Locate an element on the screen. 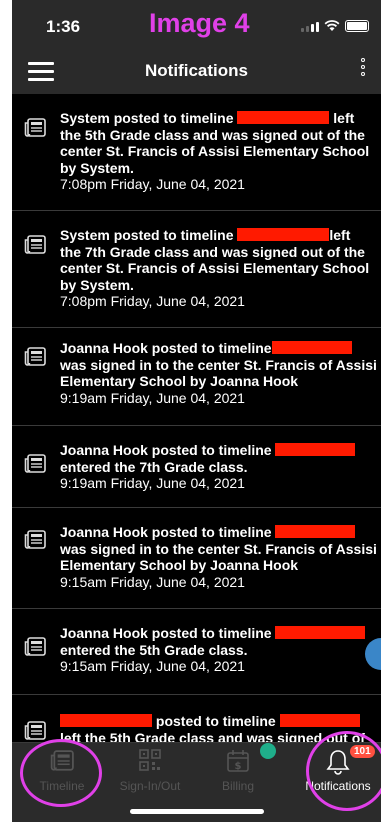 The image size is (381, 822). home-indicator is located at coordinates (196, 811).